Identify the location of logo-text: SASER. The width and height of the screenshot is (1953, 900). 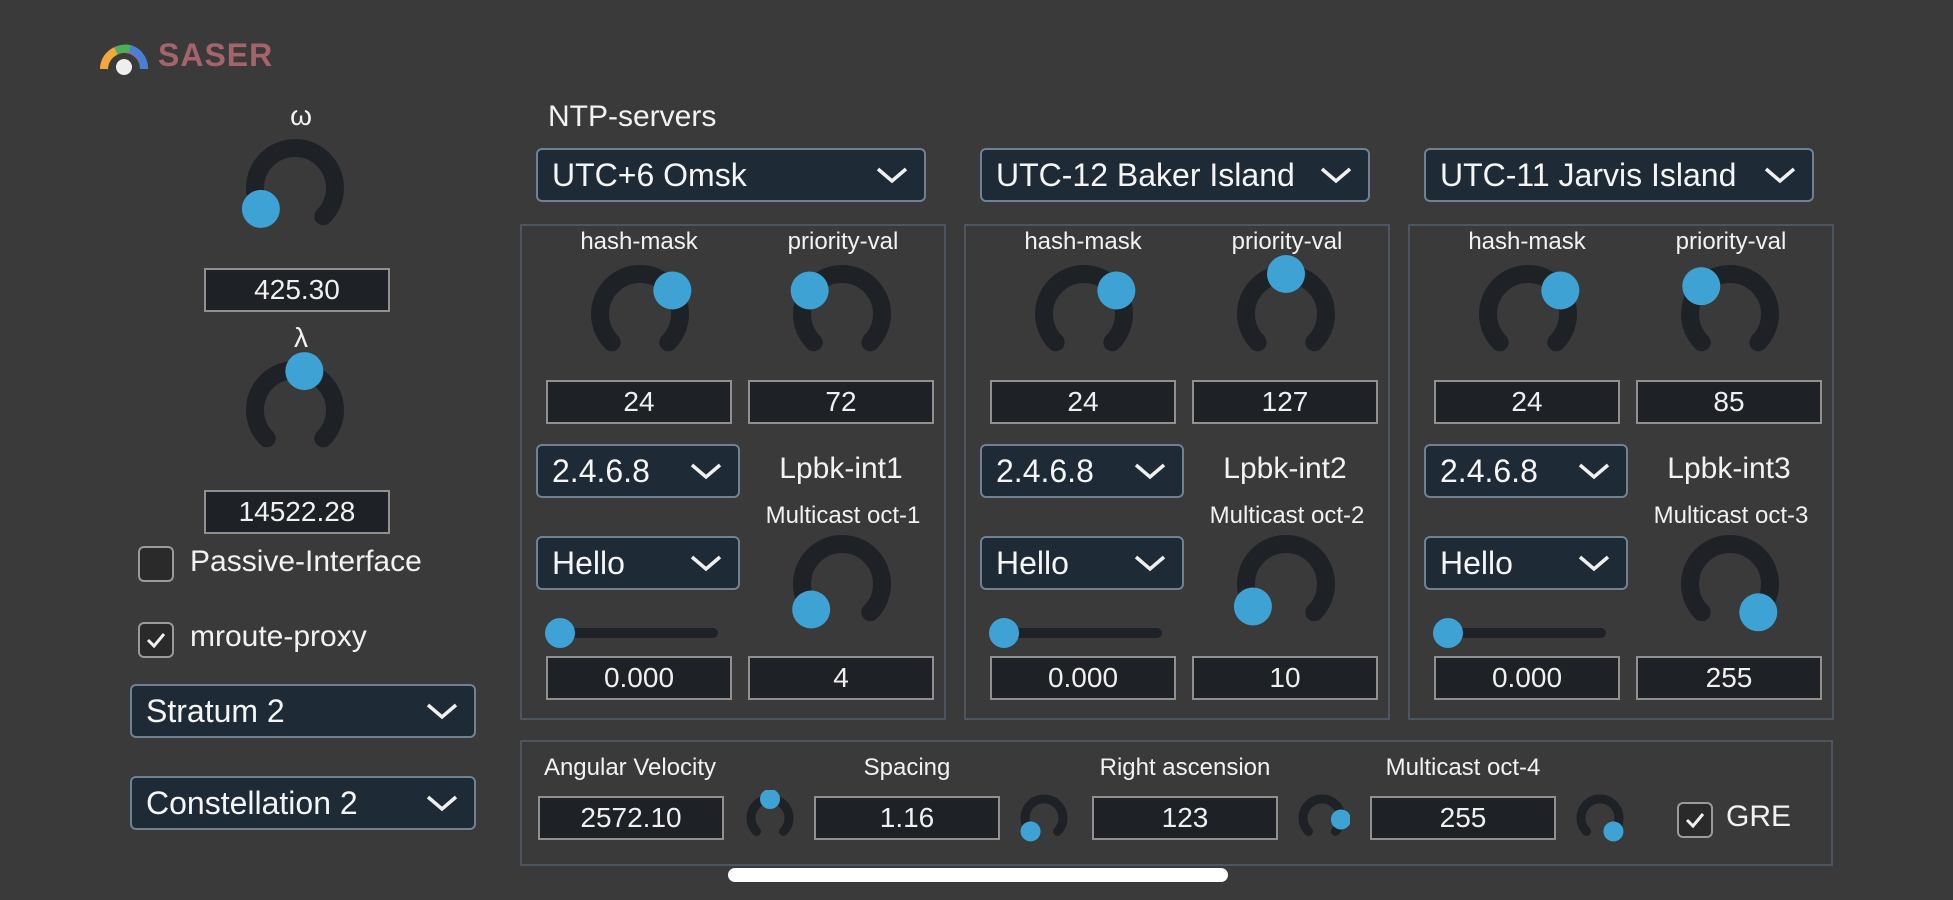
(216, 54).